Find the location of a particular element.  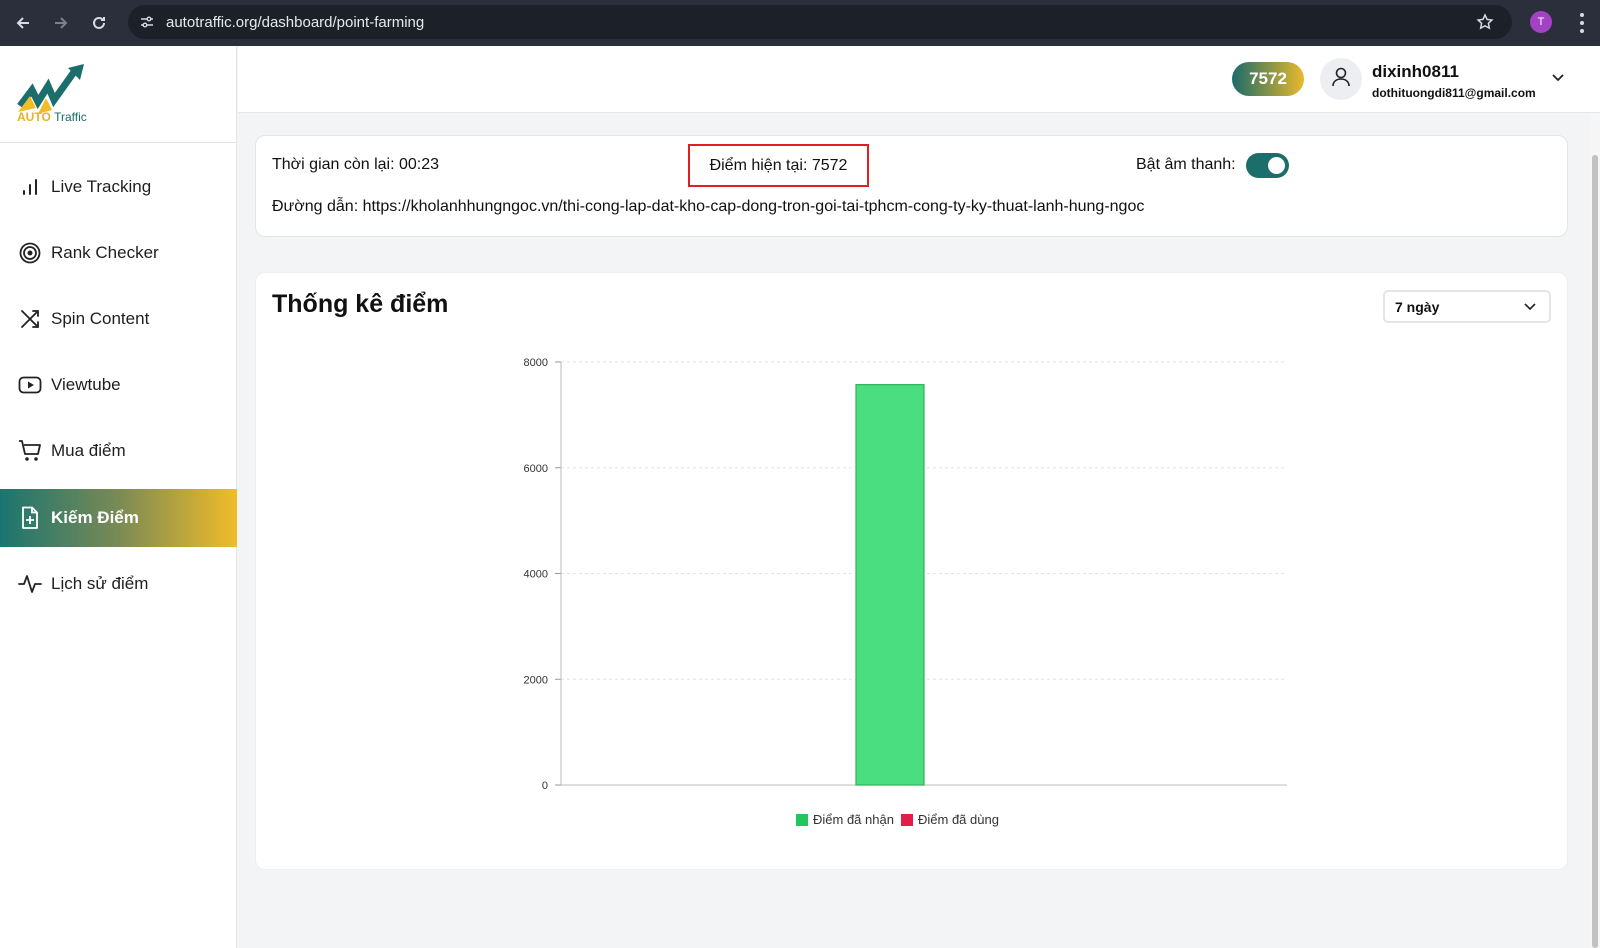

sidebar-item-viewtube: Viewtube is located at coordinates (118, 385).